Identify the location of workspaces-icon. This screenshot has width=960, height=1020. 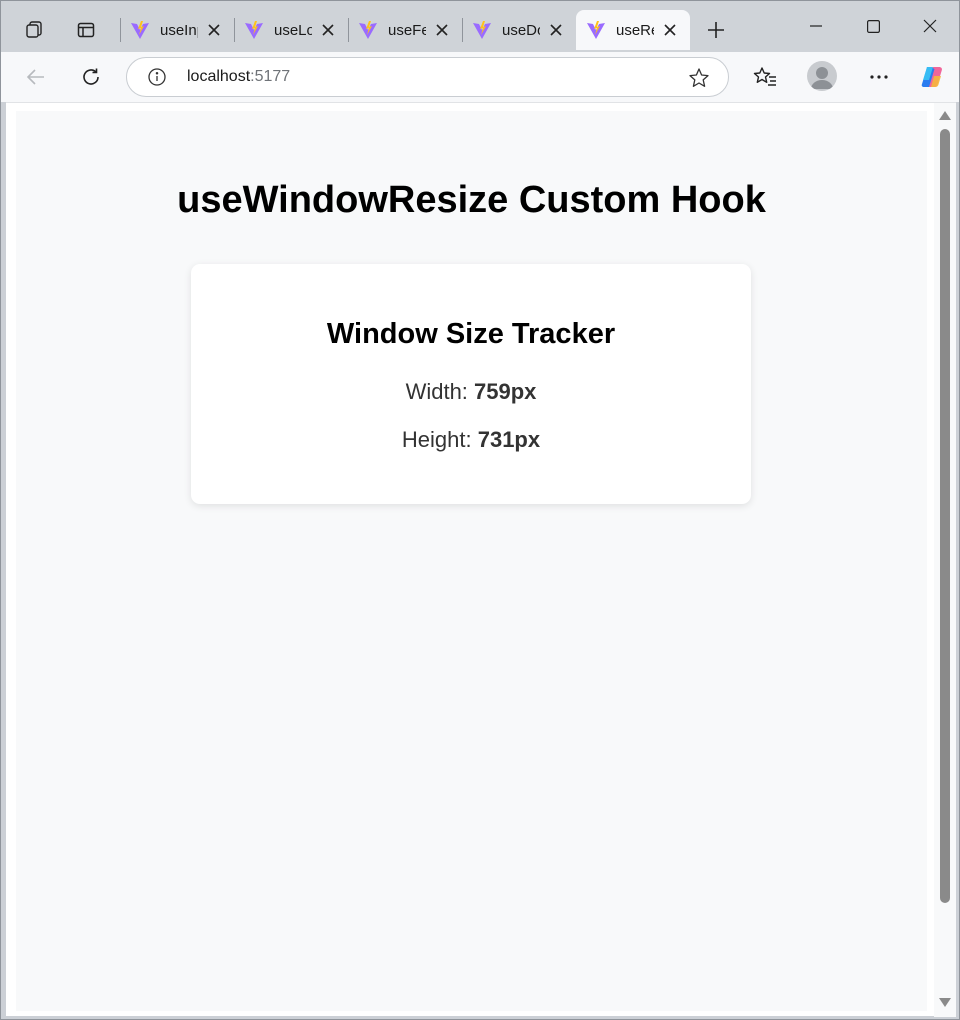
(34, 30).